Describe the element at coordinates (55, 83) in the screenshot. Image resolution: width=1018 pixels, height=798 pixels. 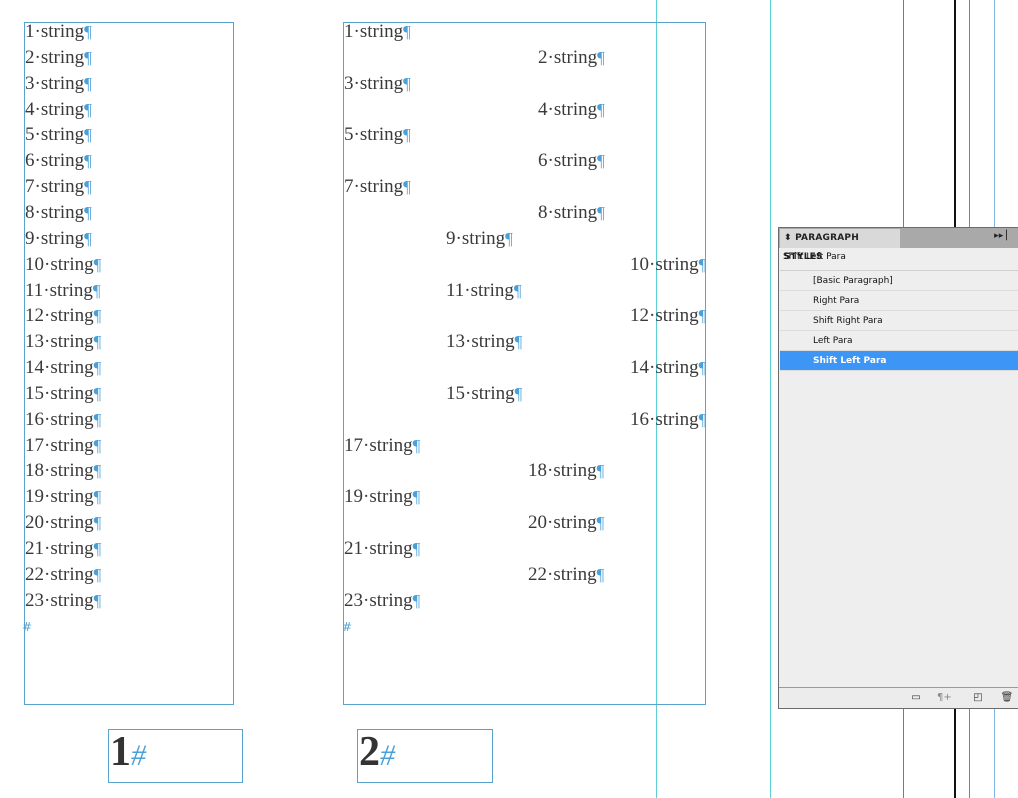
I see `column-1-line-text: 3·string` at that location.